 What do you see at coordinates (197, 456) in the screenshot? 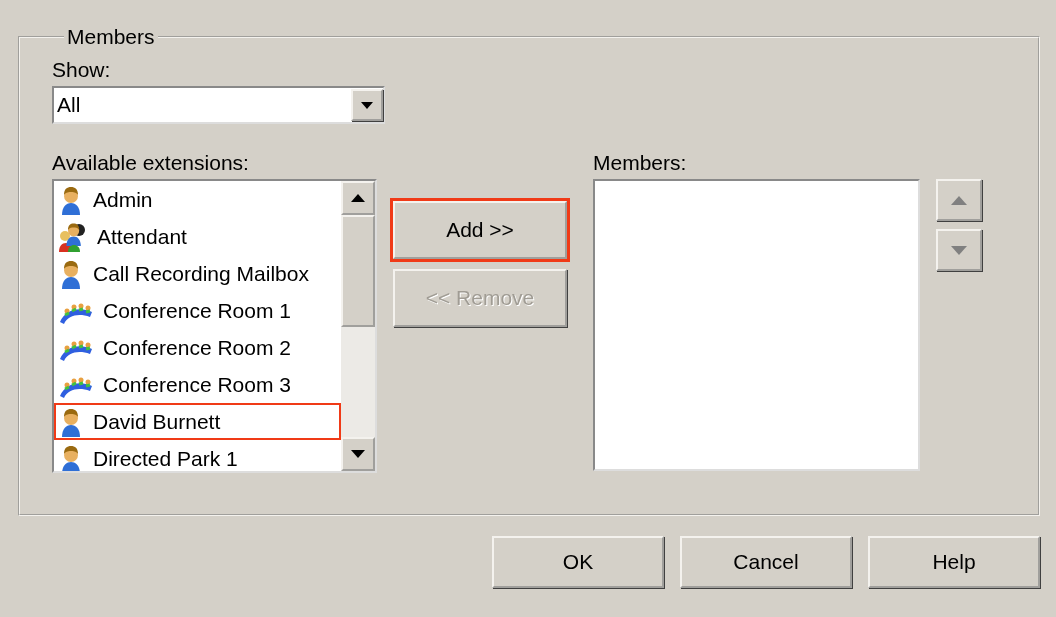
I see `list-item: Directed Park 1` at bounding box center [197, 456].